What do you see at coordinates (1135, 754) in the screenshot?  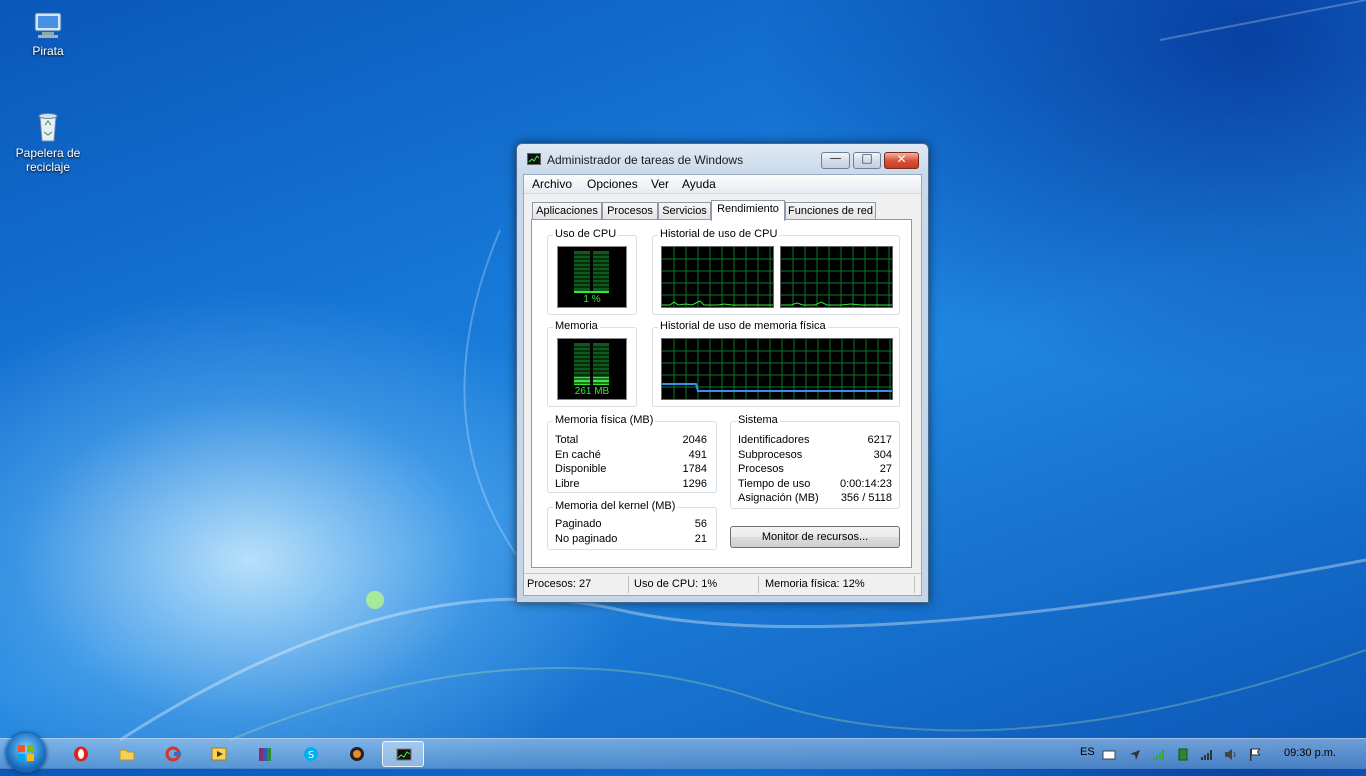 I see `airplane-icon` at bounding box center [1135, 754].